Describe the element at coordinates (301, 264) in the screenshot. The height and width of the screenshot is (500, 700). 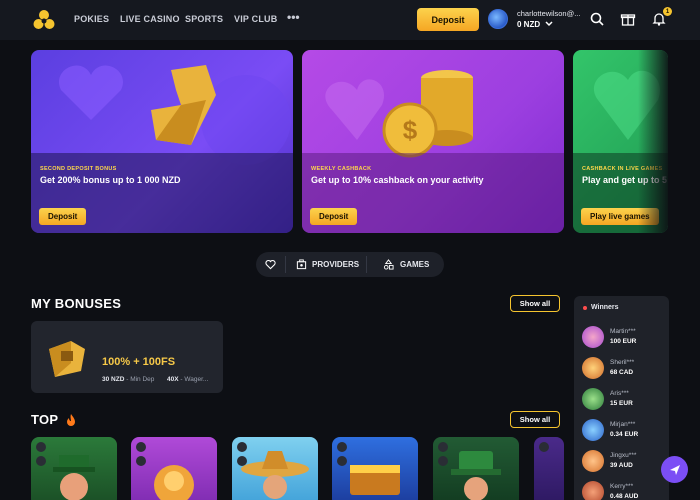
I see `providers-icon` at that location.